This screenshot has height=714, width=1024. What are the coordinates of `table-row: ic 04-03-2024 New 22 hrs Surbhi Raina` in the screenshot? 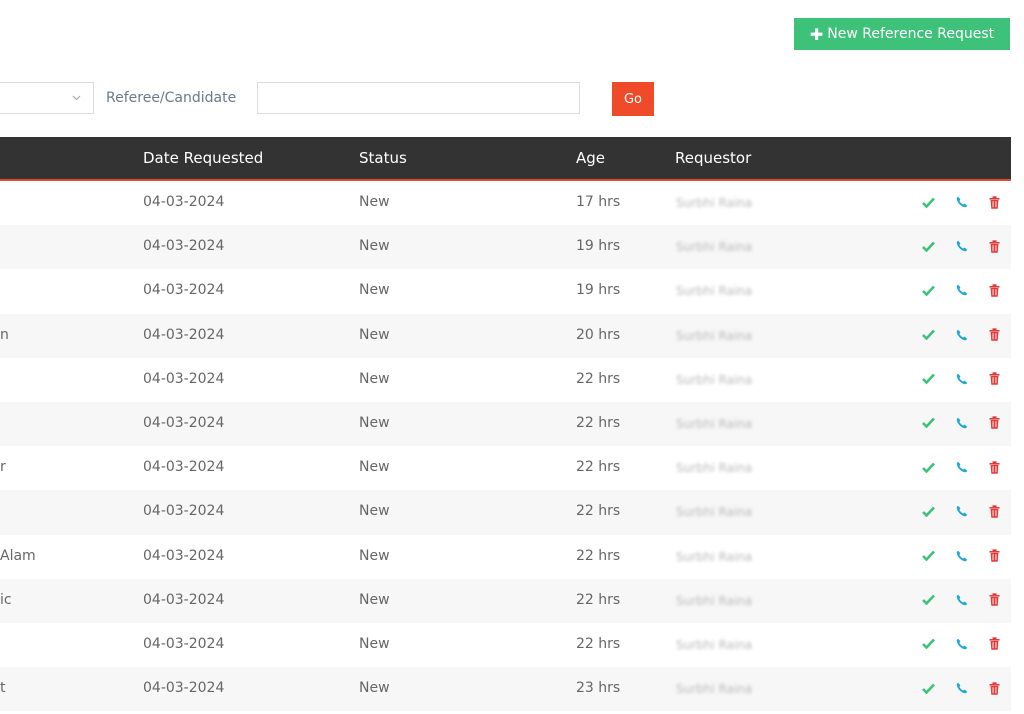 It's located at (505, 600).